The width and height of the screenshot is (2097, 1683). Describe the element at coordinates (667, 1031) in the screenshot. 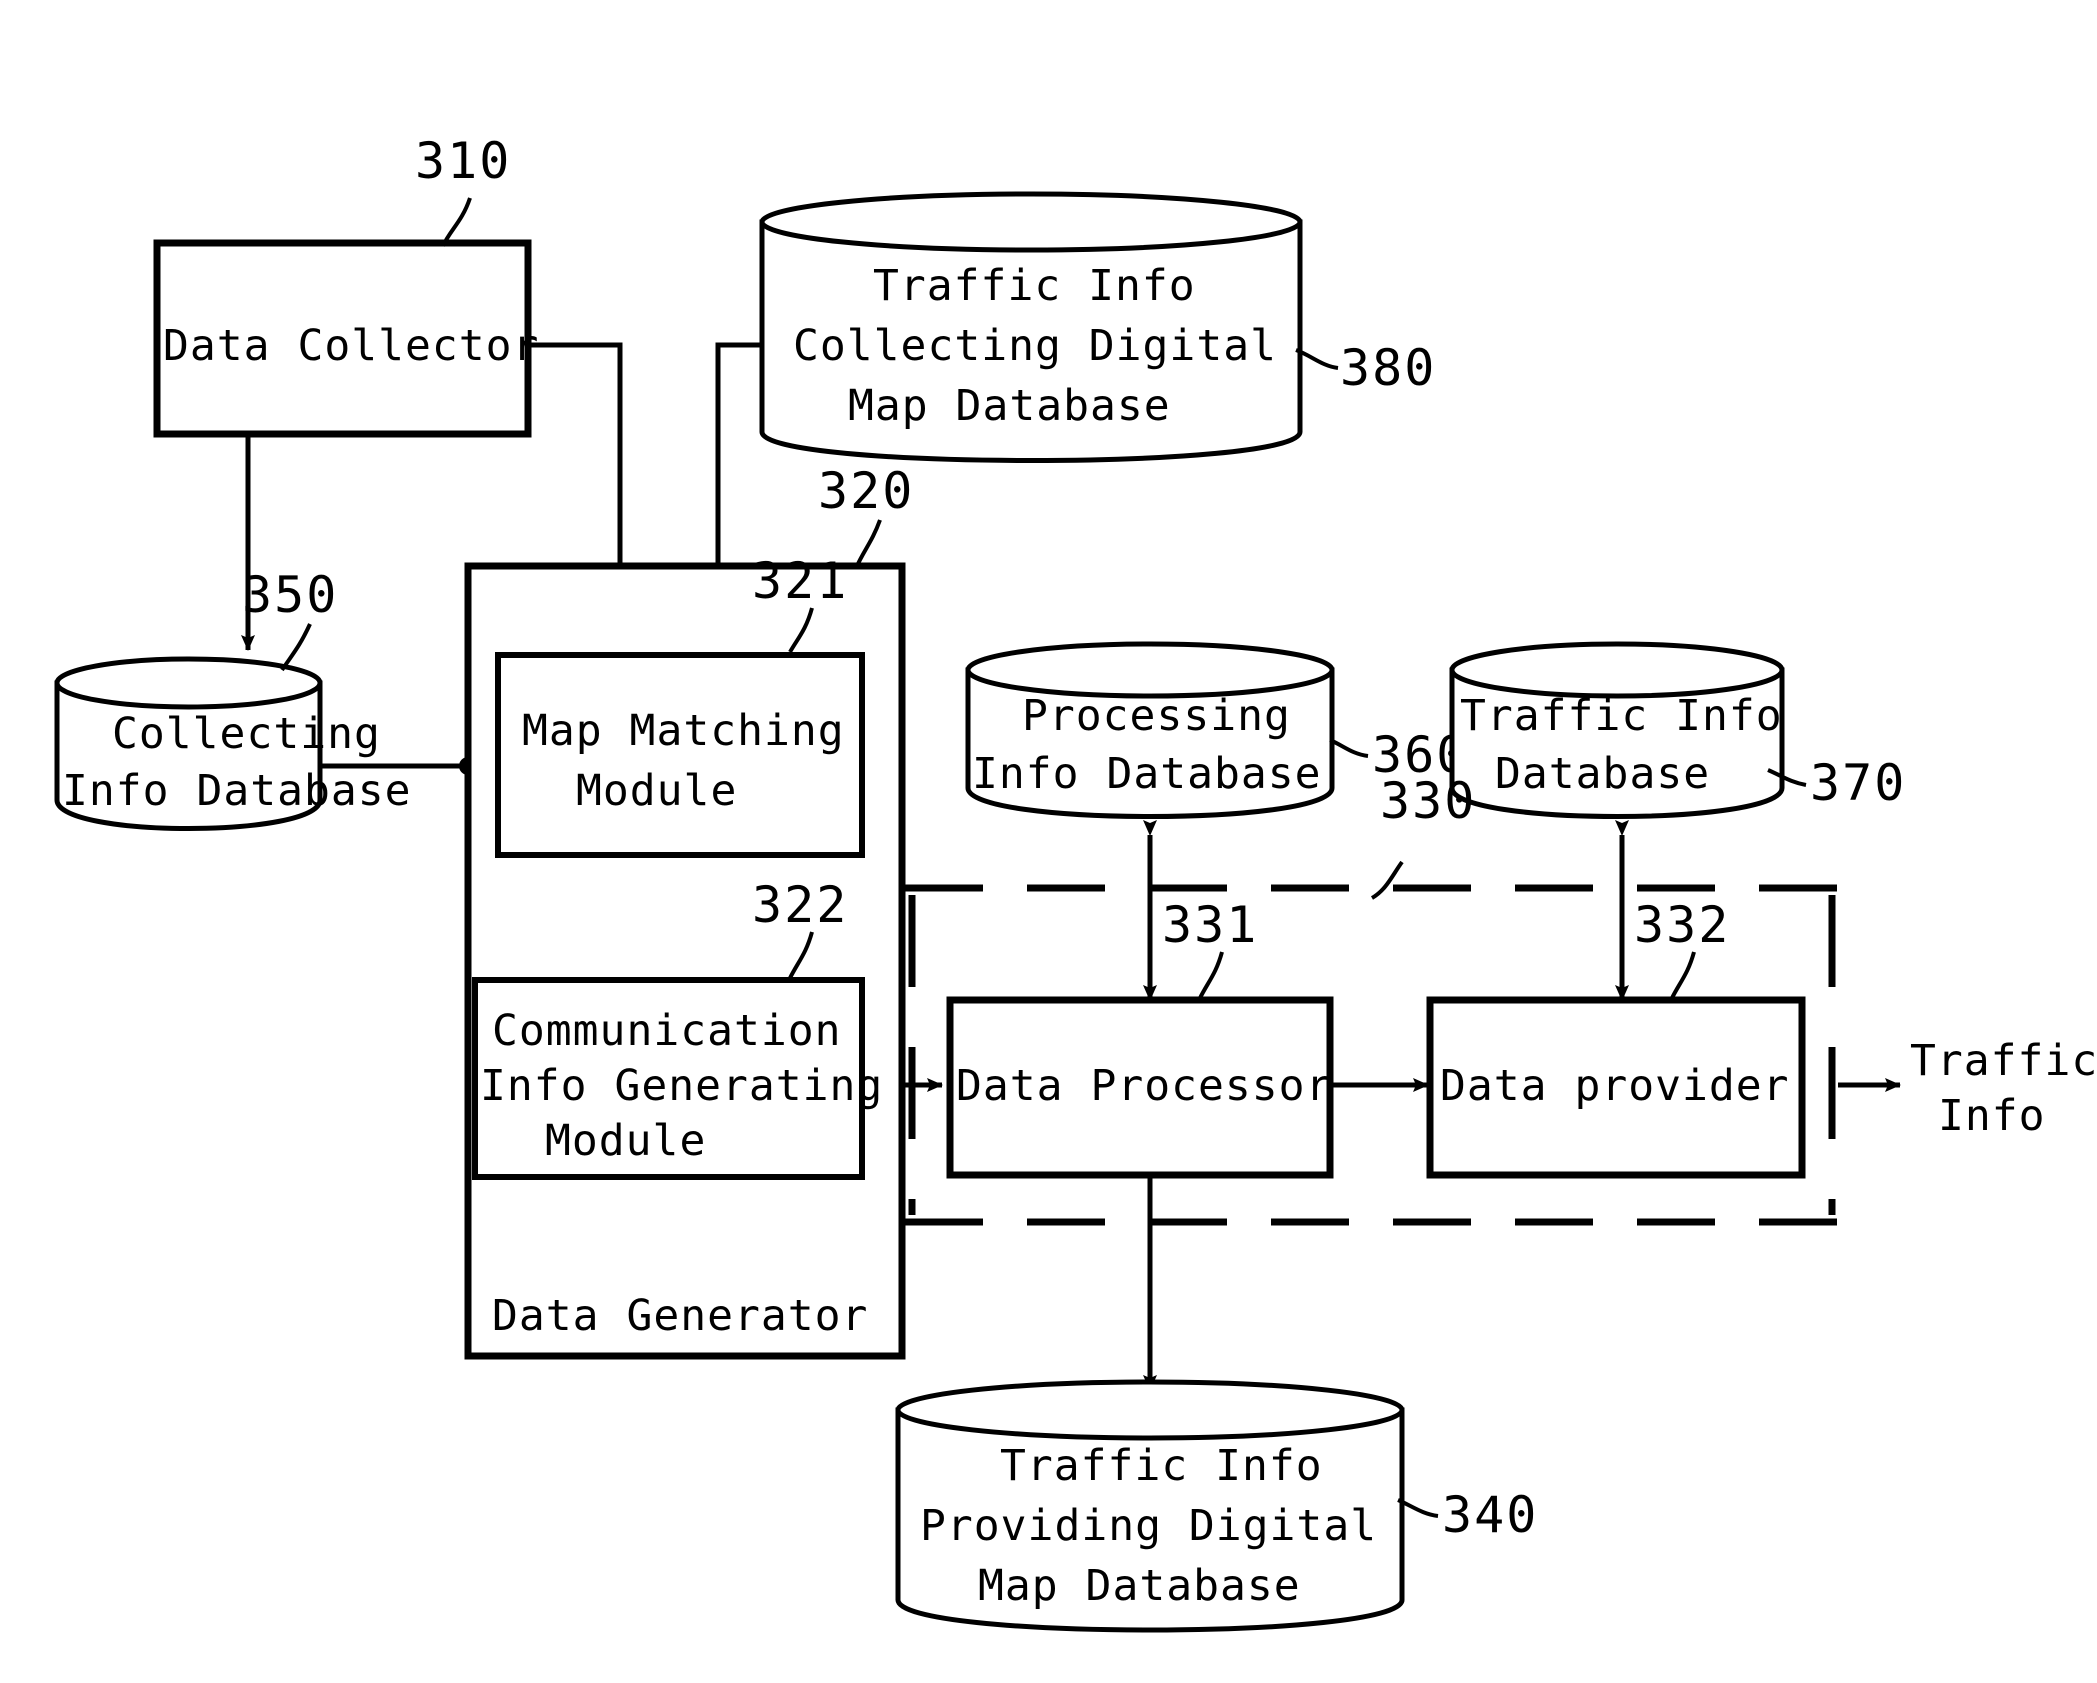

I see `block-comm-module-label-1: Communication` at that location.